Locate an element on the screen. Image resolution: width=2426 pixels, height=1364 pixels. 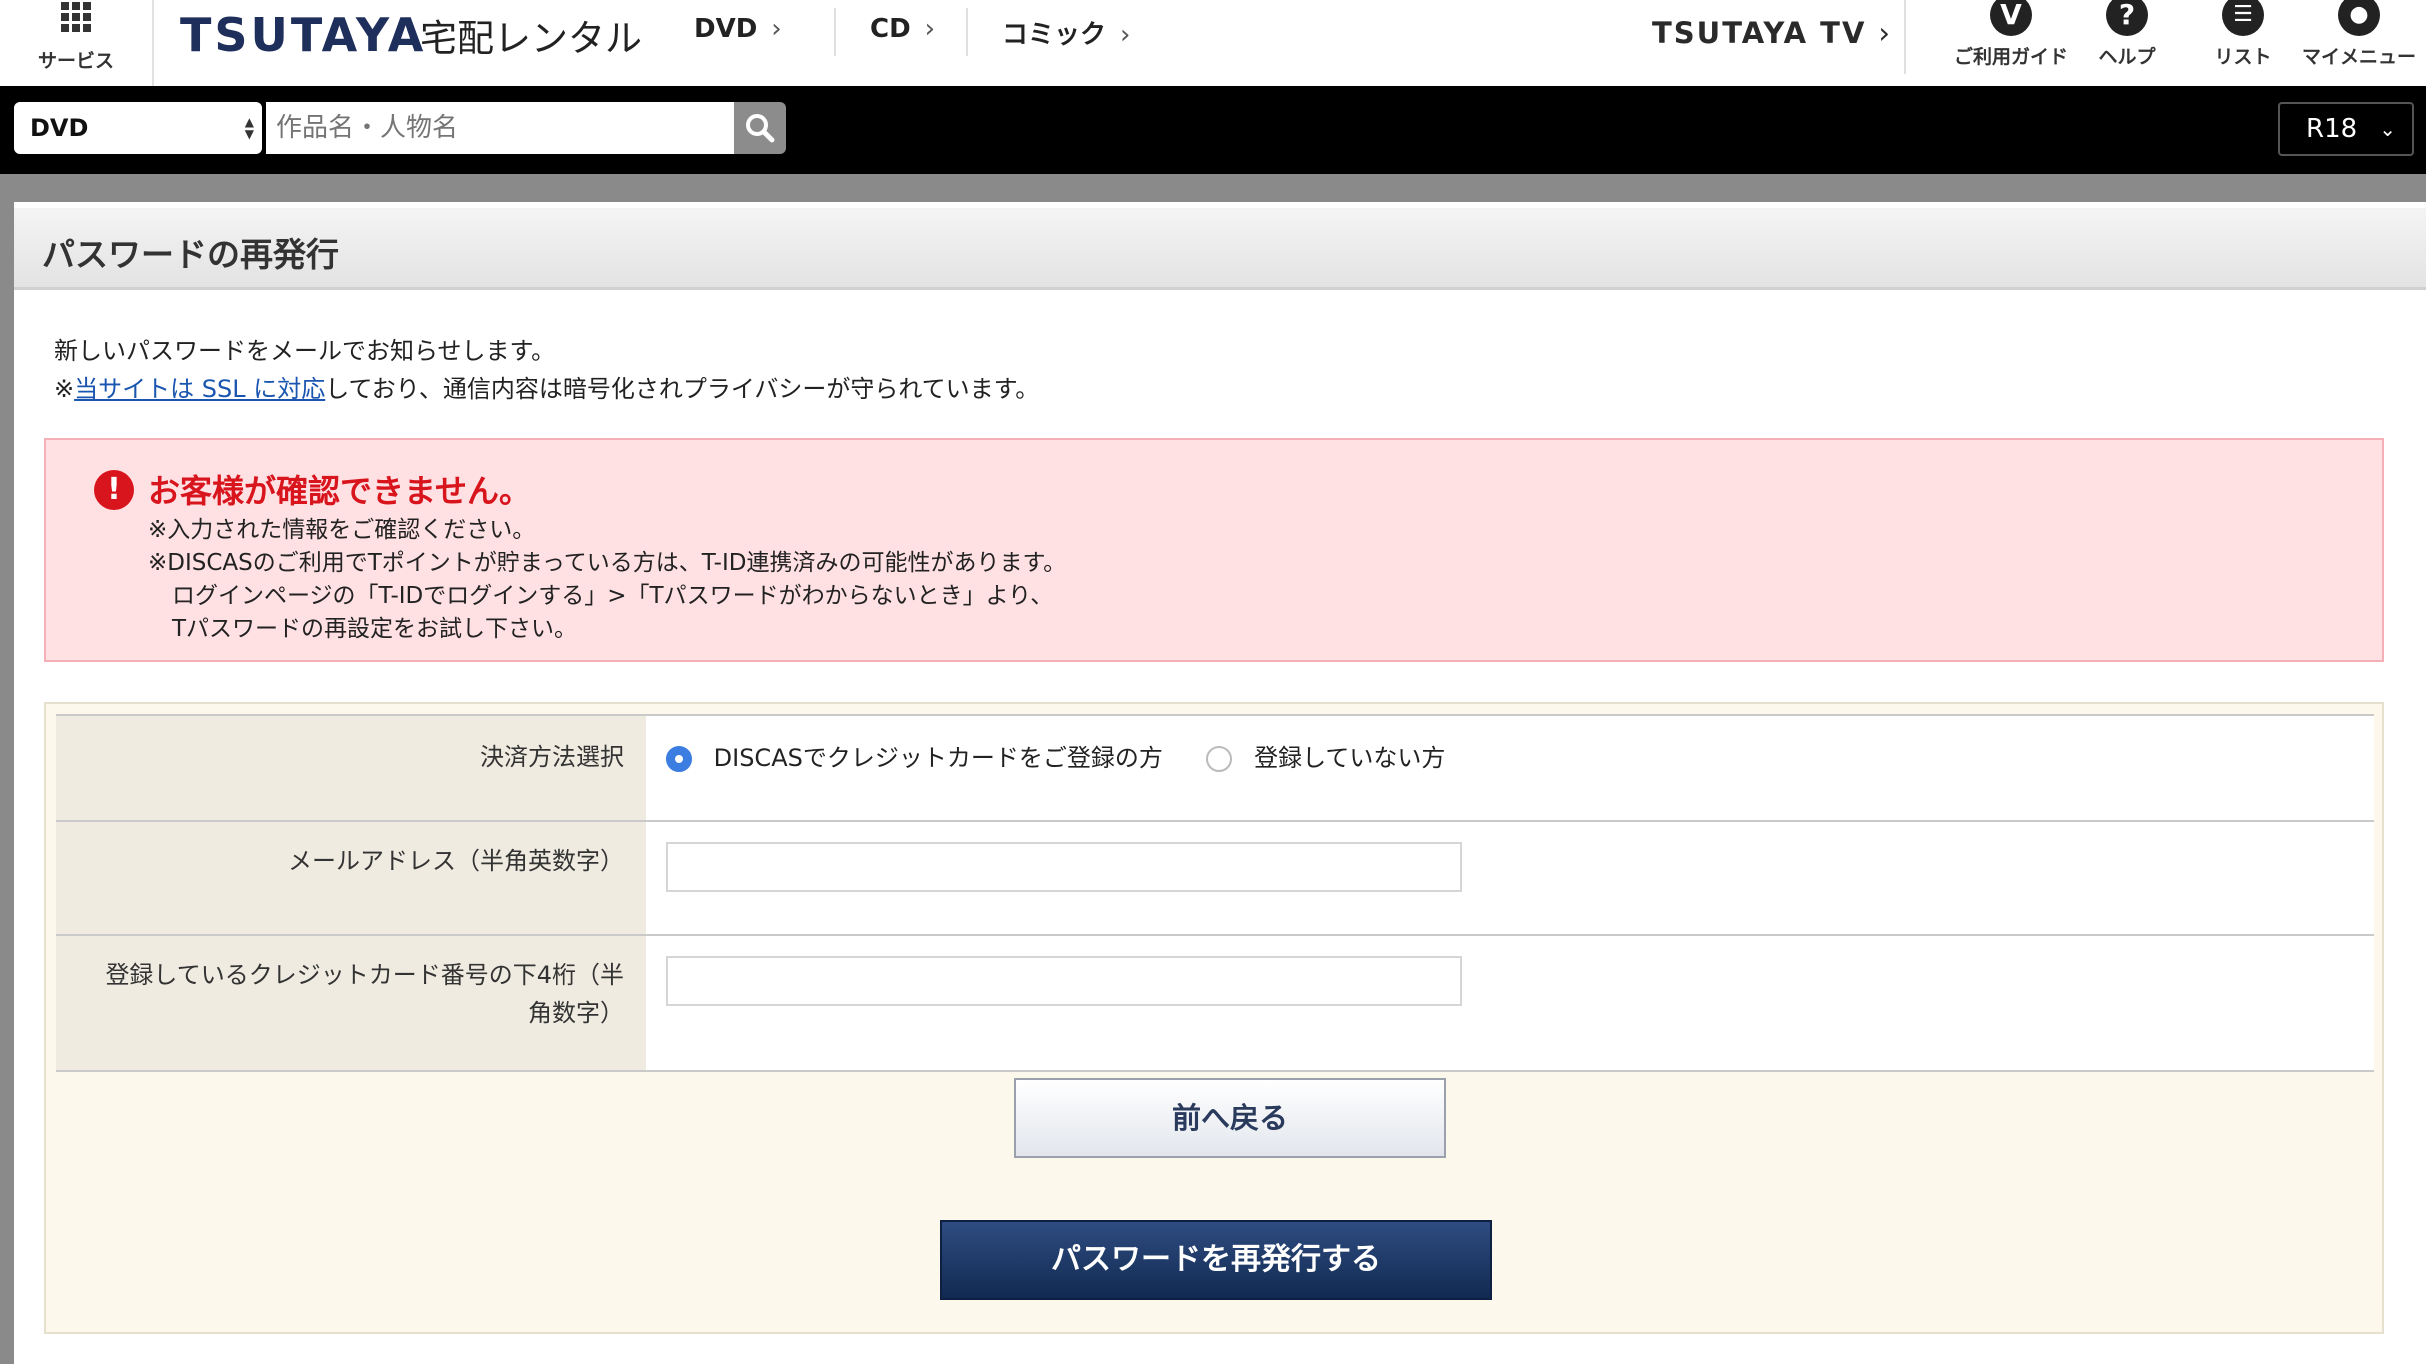
user-icon: ● is located at coordinates (2359, 18).